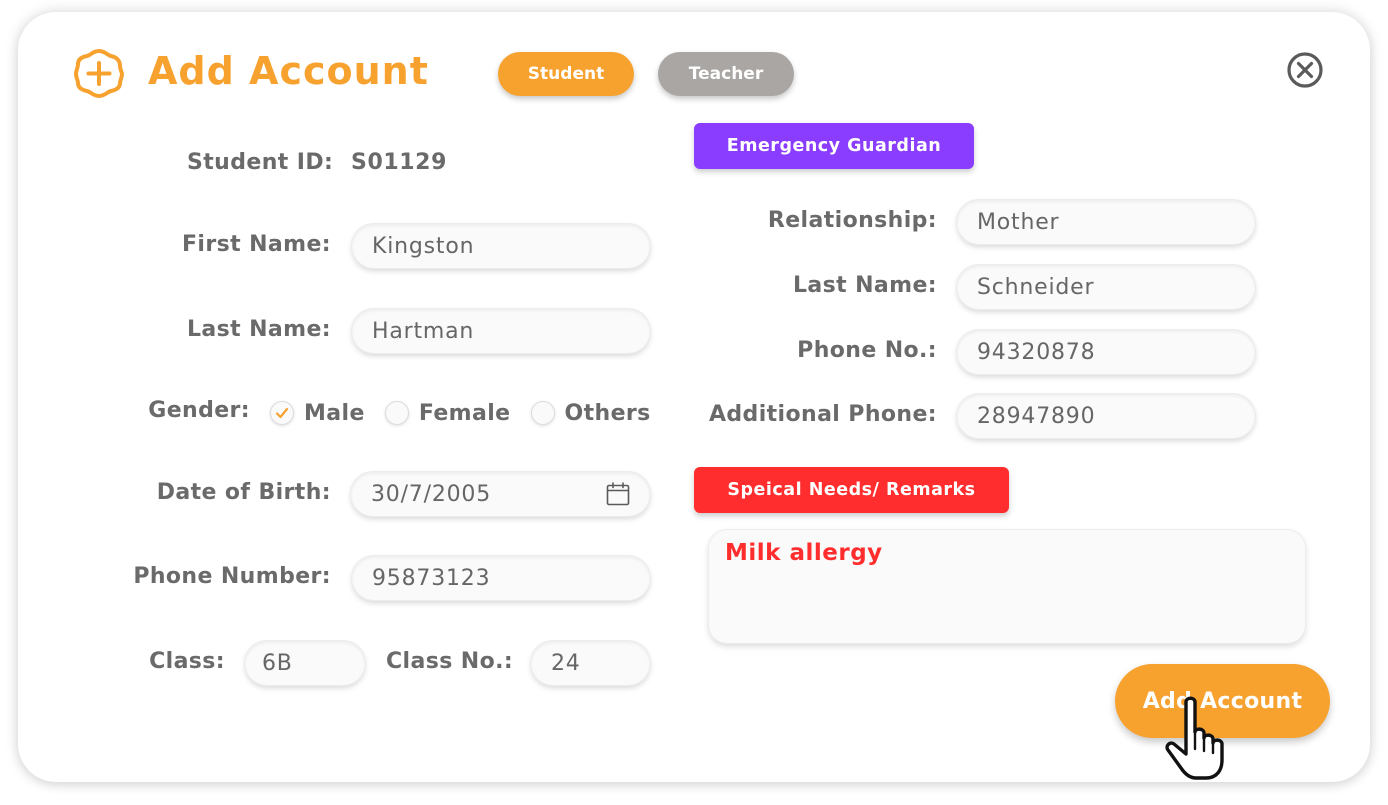 The height and width of the screenshot is (805, 1388). I want to click on gender-female-radio, so click(396, 413).